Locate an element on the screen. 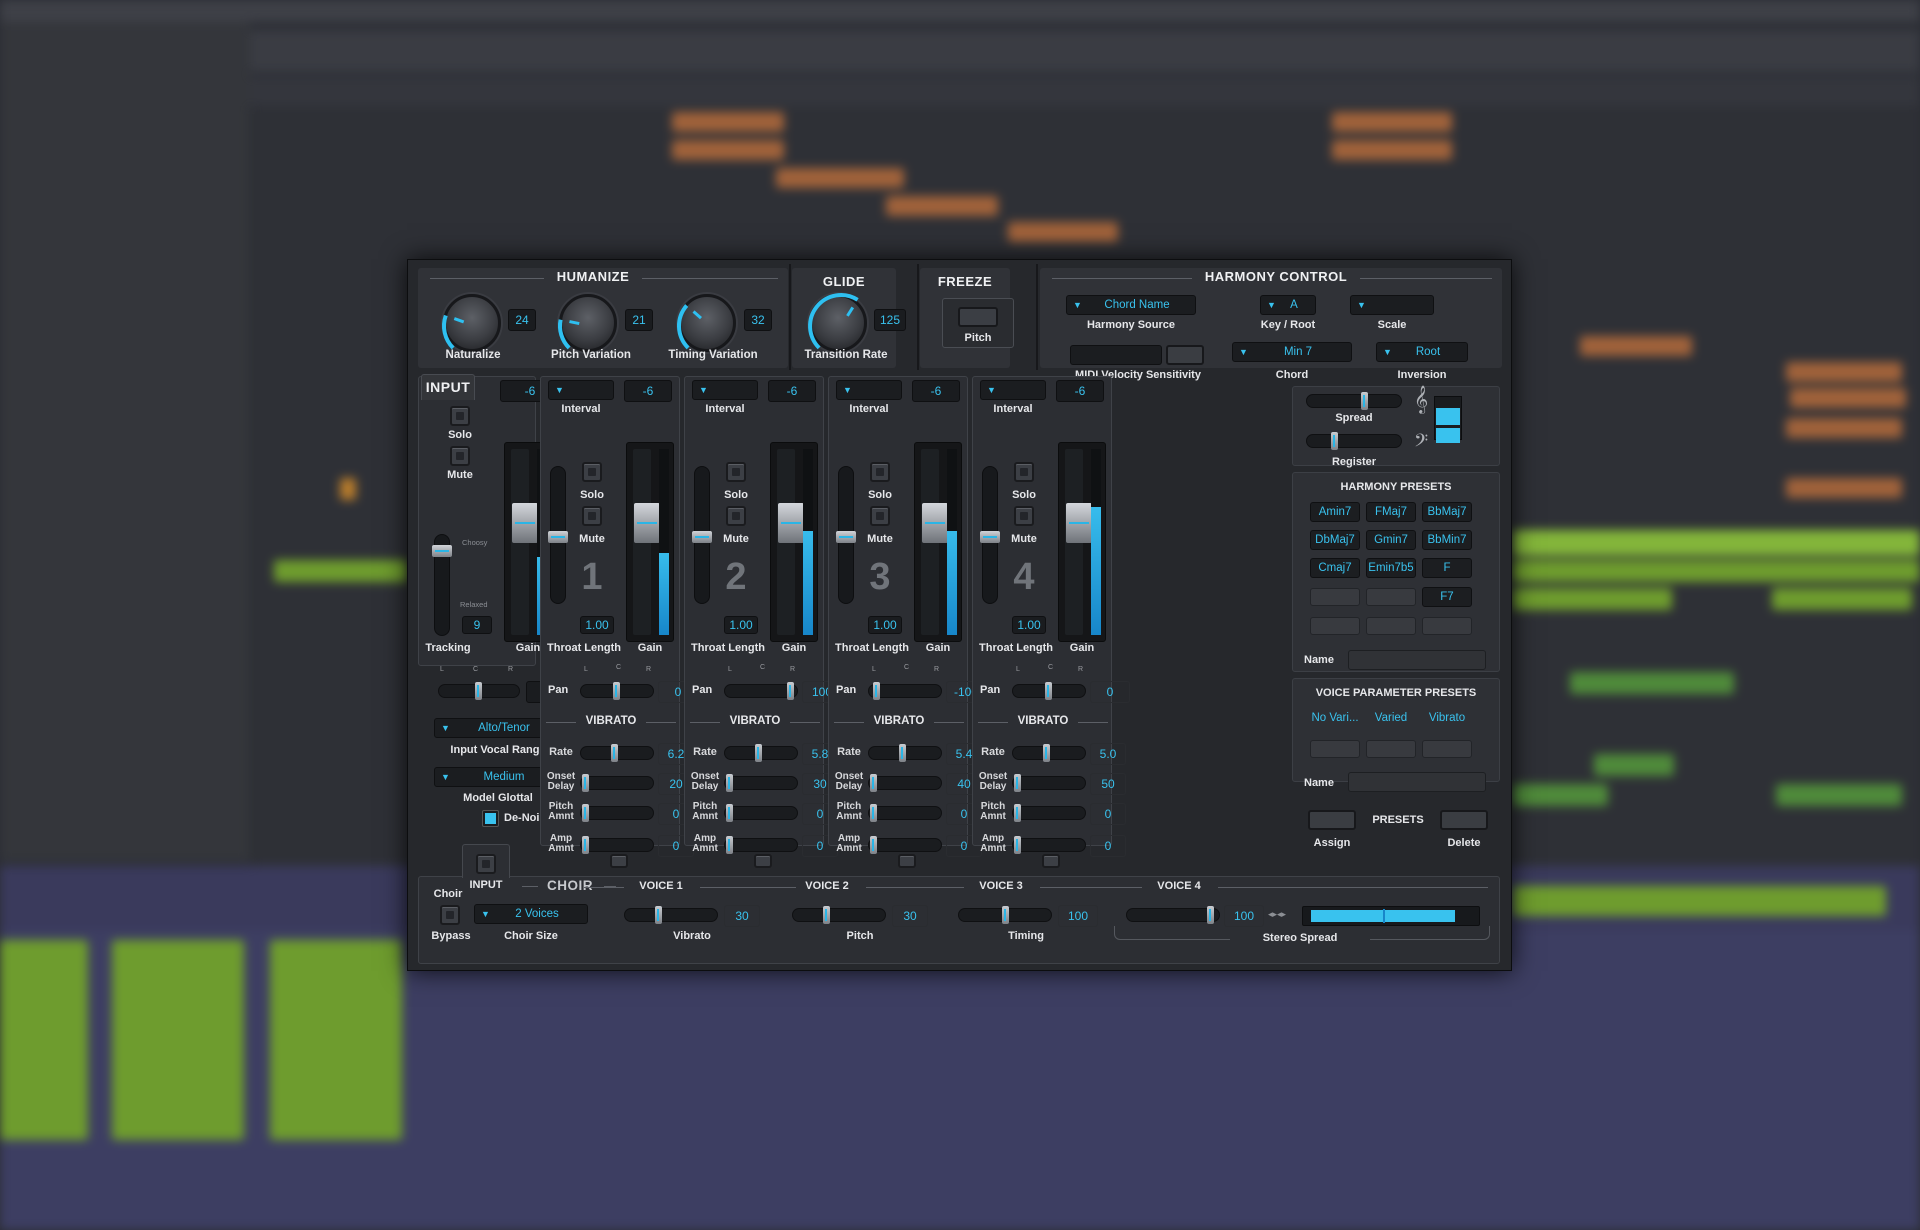  voice-2-vibrato-amp-slider is located at coordinates (761, 845).